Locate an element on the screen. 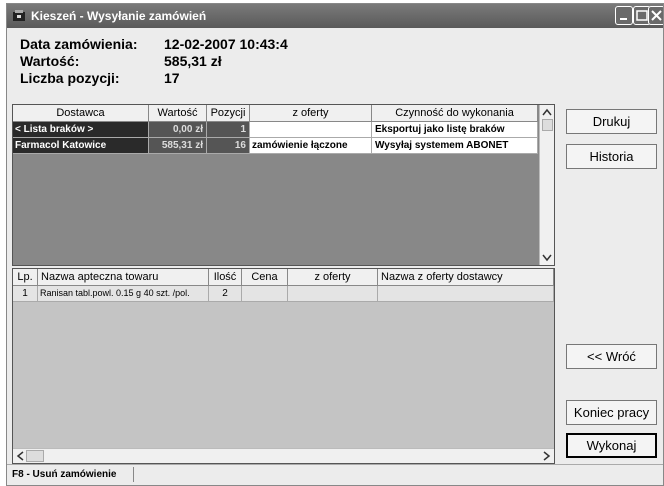 The height and width of the screenshot is (486, 664). items-horizontal-scrollbar is located at coordinates (283, 455).